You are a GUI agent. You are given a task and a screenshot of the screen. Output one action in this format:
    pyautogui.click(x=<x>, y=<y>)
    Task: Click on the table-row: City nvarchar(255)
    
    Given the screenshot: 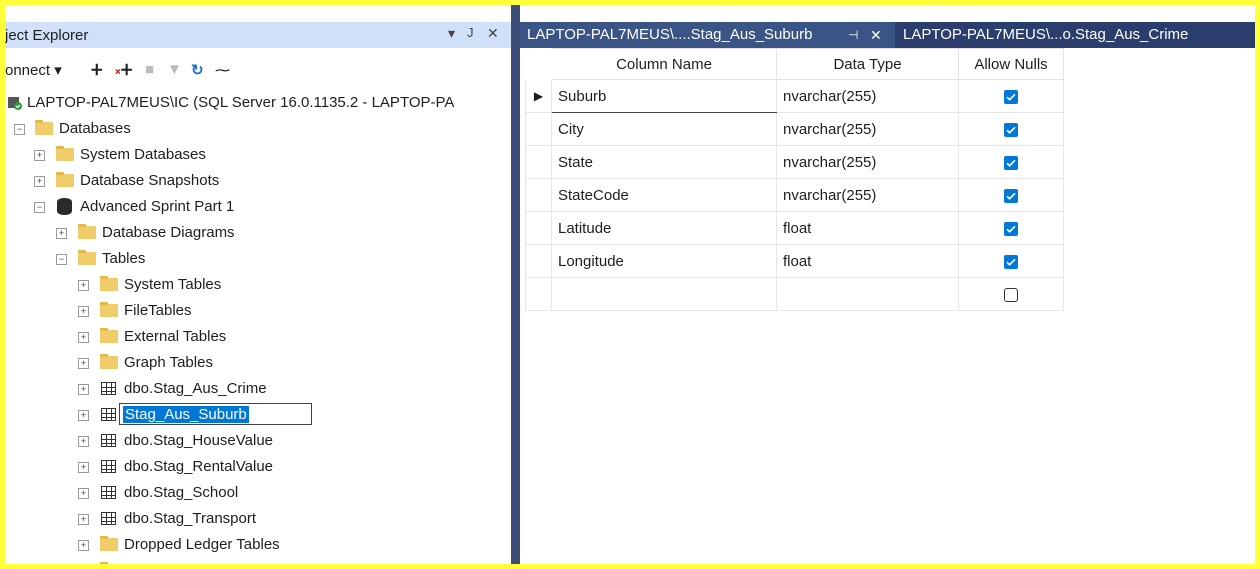 What is the action you would take?
    pyautogui.click(x=794, y=129)
    